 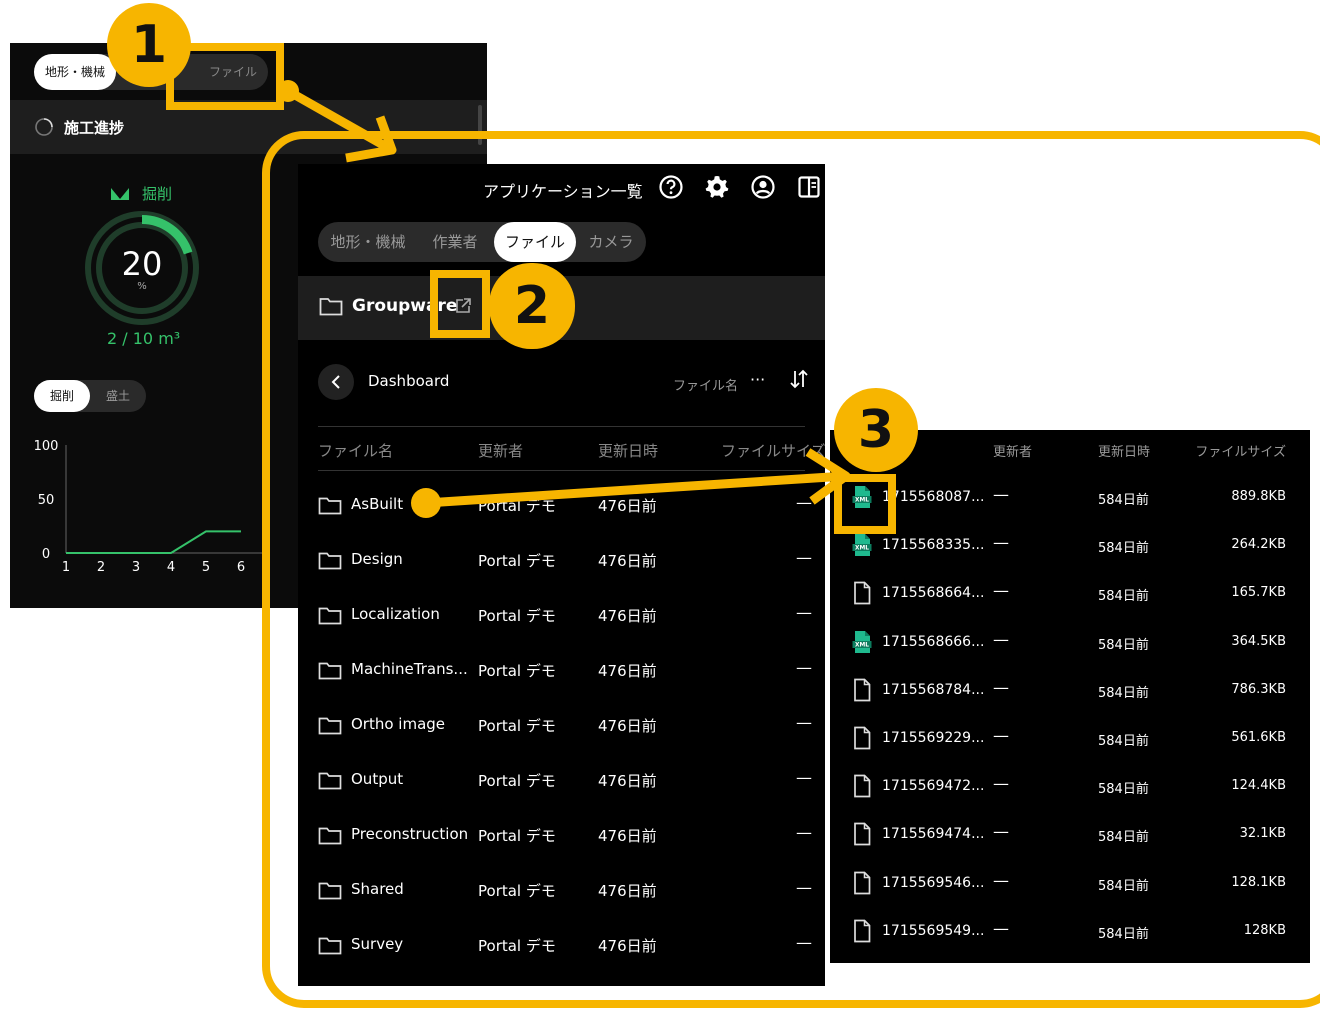 What do you see at coordinates (865, 504) in the screenshot?
I see `highlight-xml-file` at bounding box center [865, 504].